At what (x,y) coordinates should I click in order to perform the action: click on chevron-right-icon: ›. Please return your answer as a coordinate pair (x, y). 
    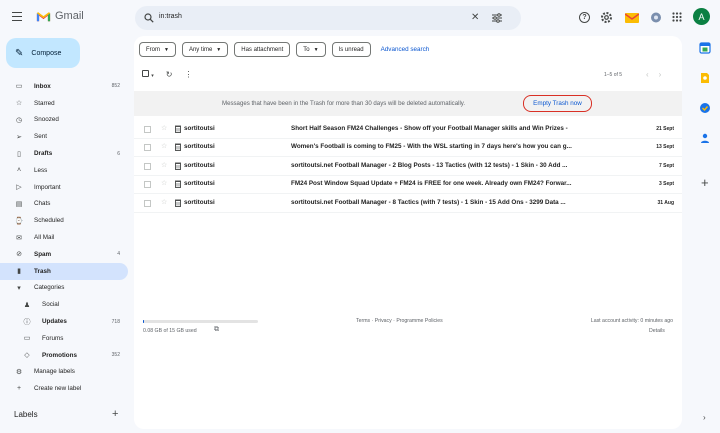
    Looking at the image, I should click on (704, 417).